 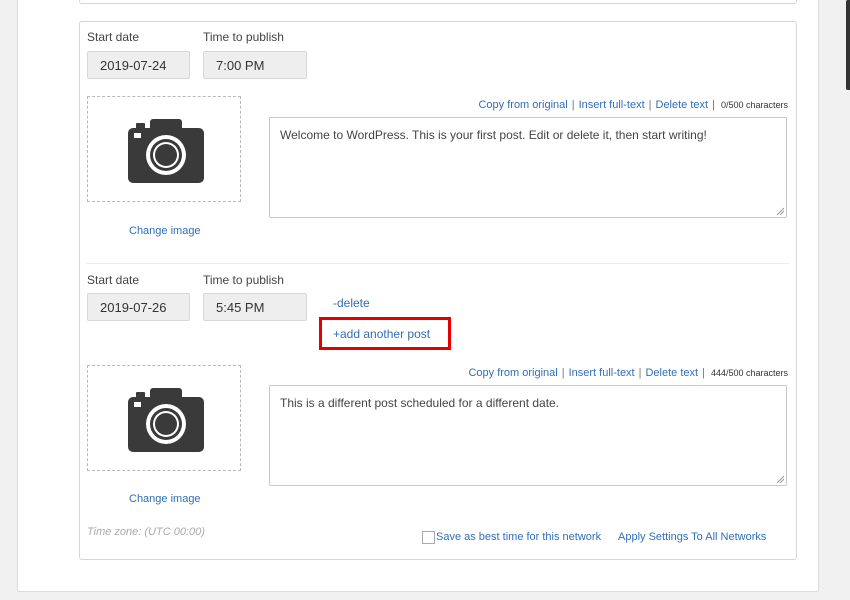 I want to click on time-input: 5:45 PM, so click(x=255, y=307).